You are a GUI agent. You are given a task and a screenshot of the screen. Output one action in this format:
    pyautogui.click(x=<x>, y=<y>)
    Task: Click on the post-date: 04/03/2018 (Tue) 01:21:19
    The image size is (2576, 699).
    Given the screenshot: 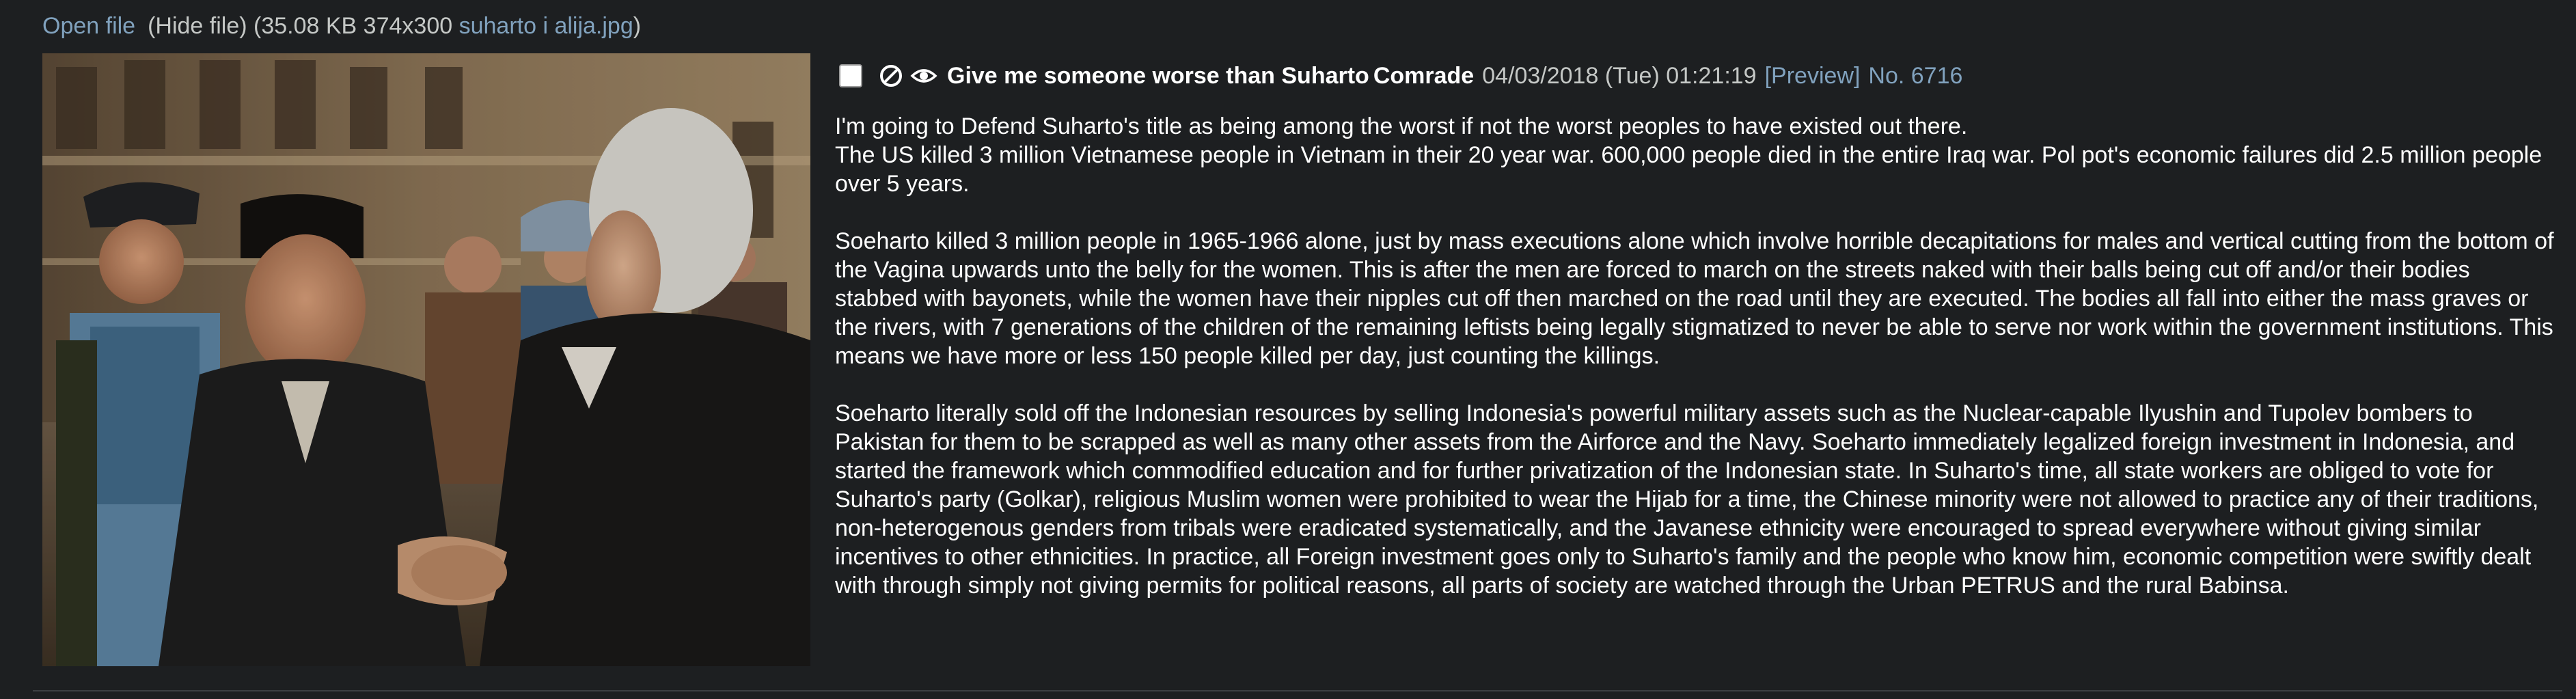 What is the action you would take?
    pyautogui.click(x=1619, y=76)
    